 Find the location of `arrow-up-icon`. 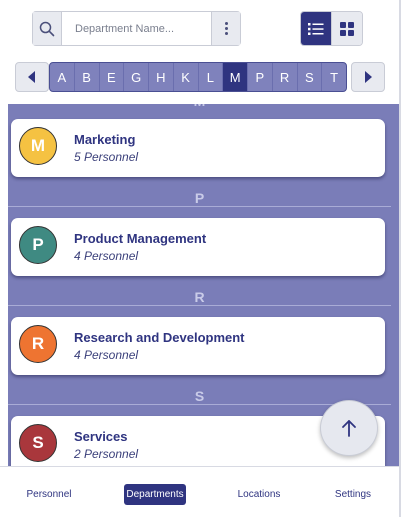

arrow-up-icon is located at coordinates (349, 428).